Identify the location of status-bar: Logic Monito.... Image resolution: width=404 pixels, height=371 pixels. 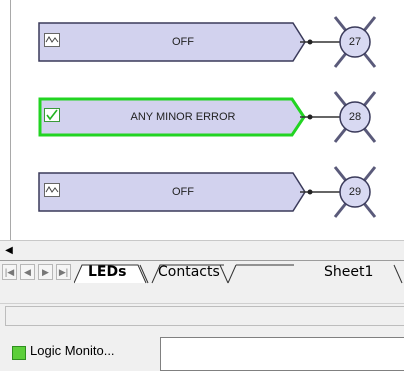
(202, 352).